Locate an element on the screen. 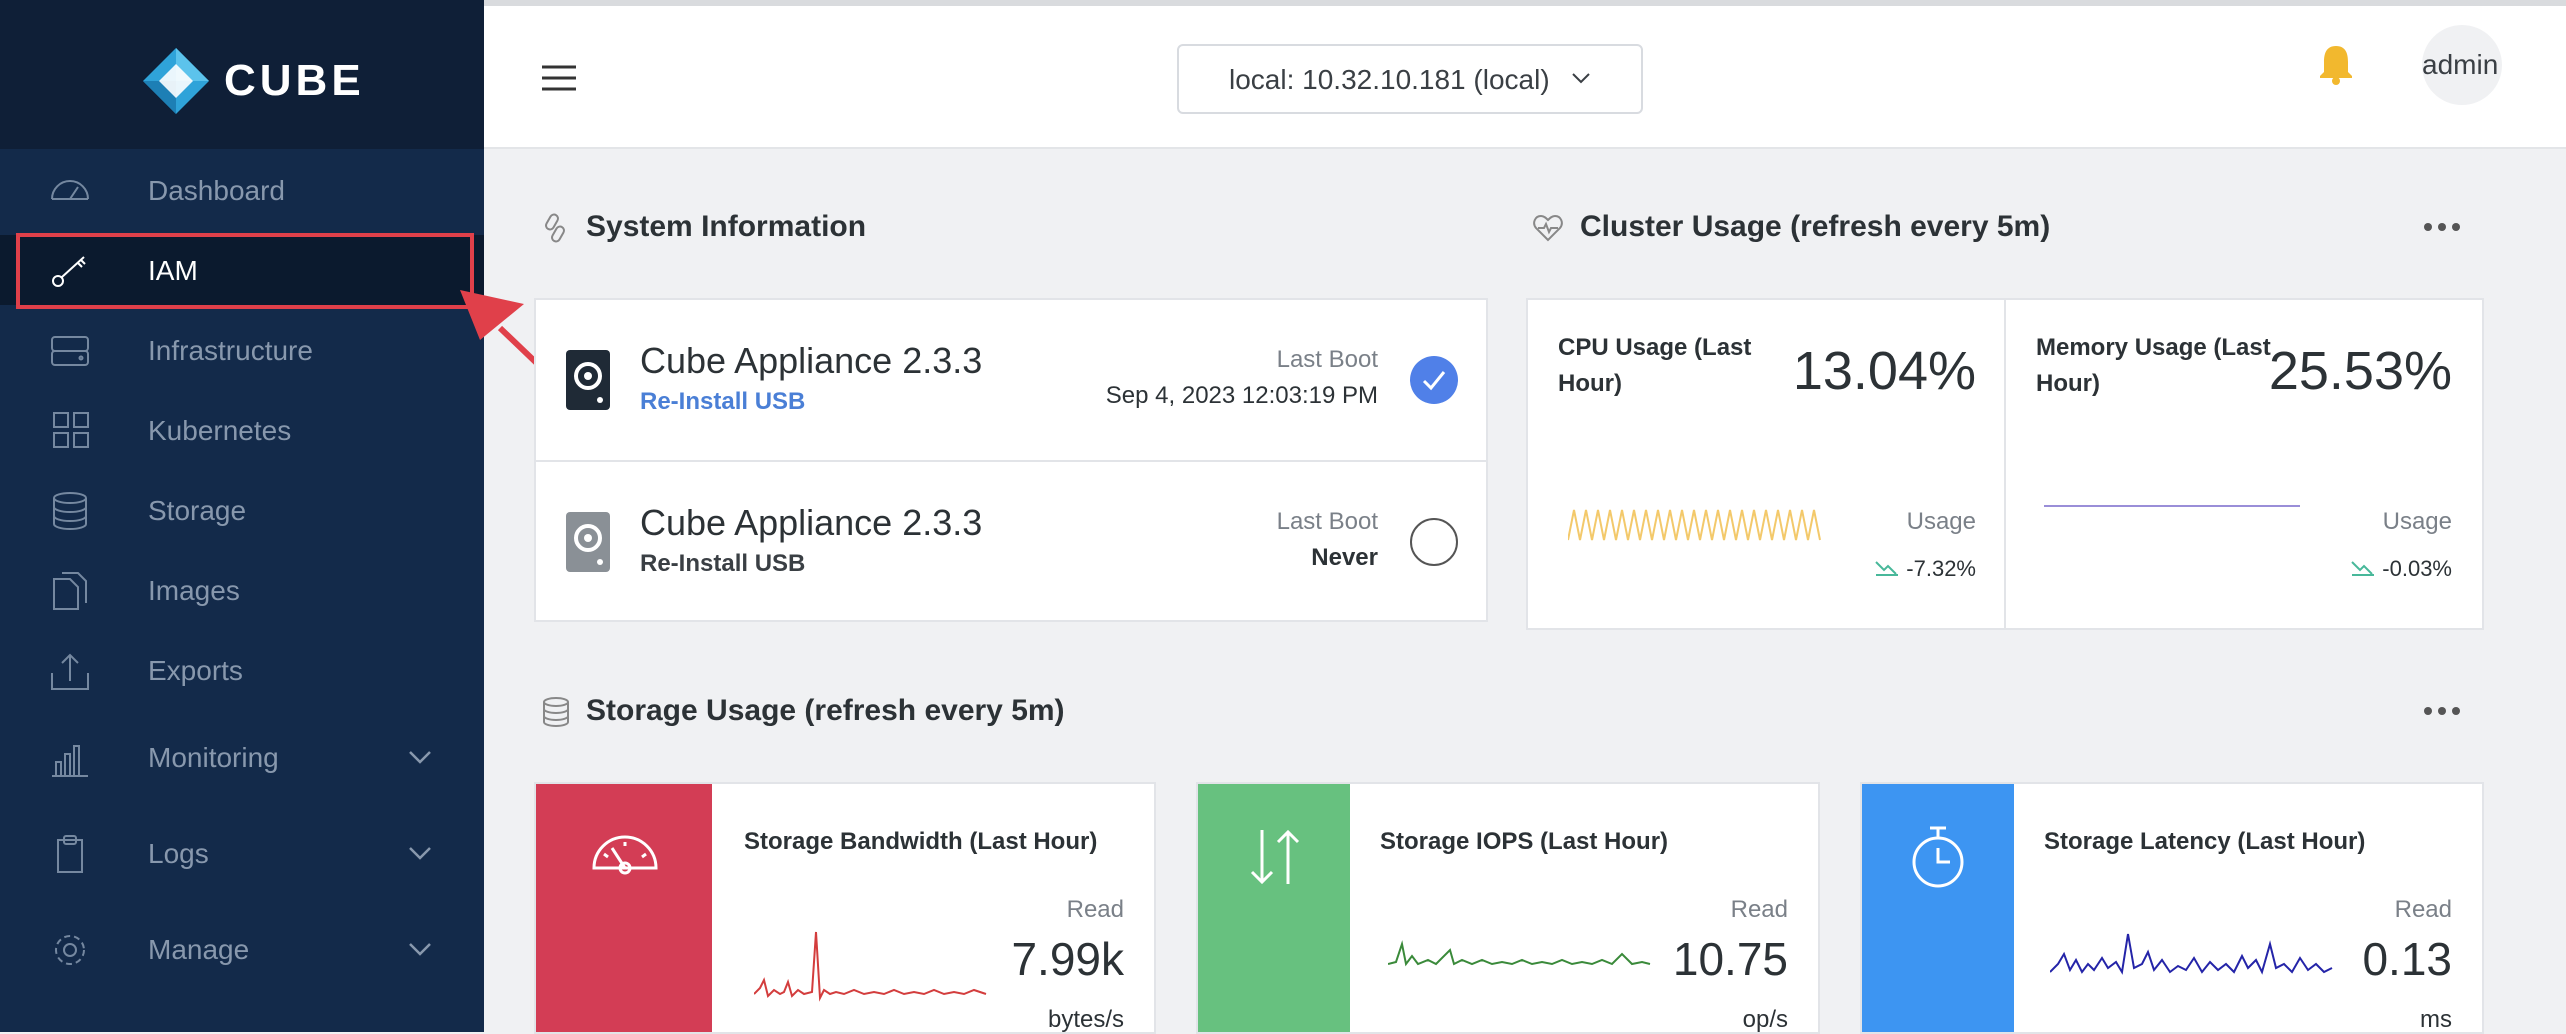 Image resolution: width=2566 pixels, height=1034 pixels. sidebar-item-label: Images is located at coordinates (194, 590).